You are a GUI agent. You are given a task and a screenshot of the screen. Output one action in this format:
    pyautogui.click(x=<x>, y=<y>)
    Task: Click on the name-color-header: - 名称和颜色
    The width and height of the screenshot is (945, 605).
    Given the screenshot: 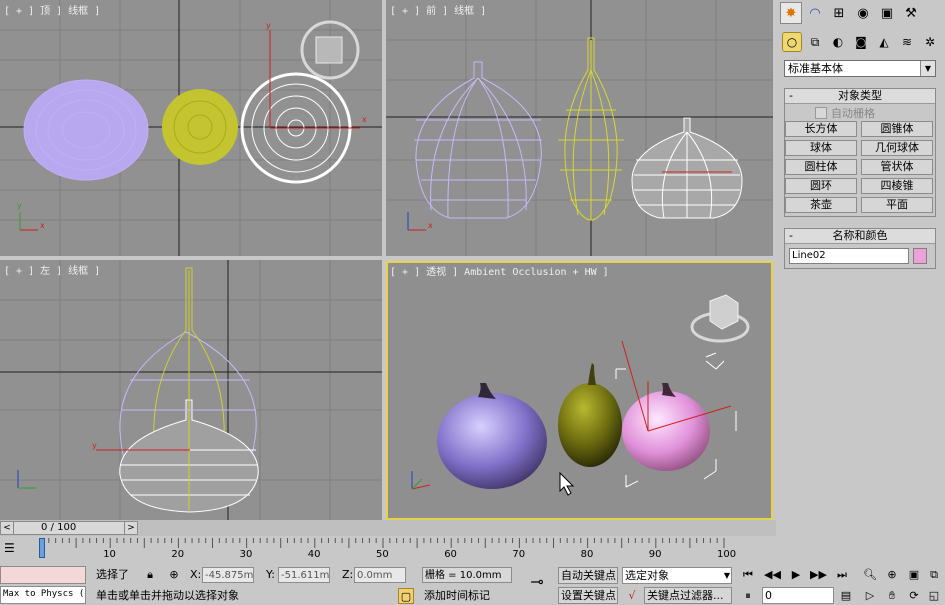 What is the action you would take?
    pyautogui.click(x=860, y=236)
    